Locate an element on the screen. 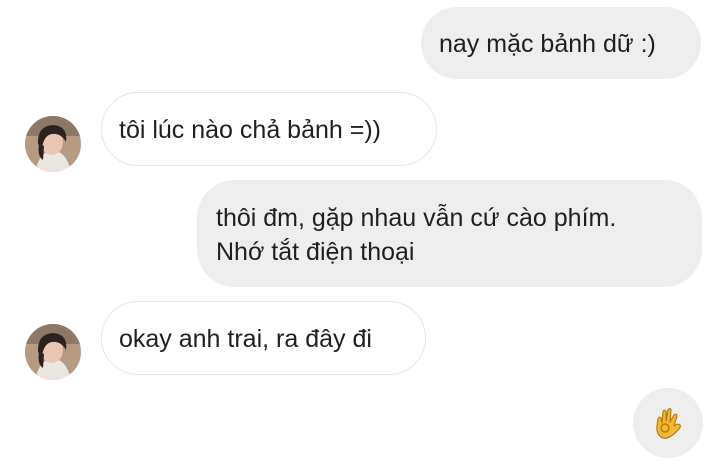 This screenshot has width=720, height=468. sent-message-bubble: nay mặc bảnh dữ :) is located at coordinates (561, 43).